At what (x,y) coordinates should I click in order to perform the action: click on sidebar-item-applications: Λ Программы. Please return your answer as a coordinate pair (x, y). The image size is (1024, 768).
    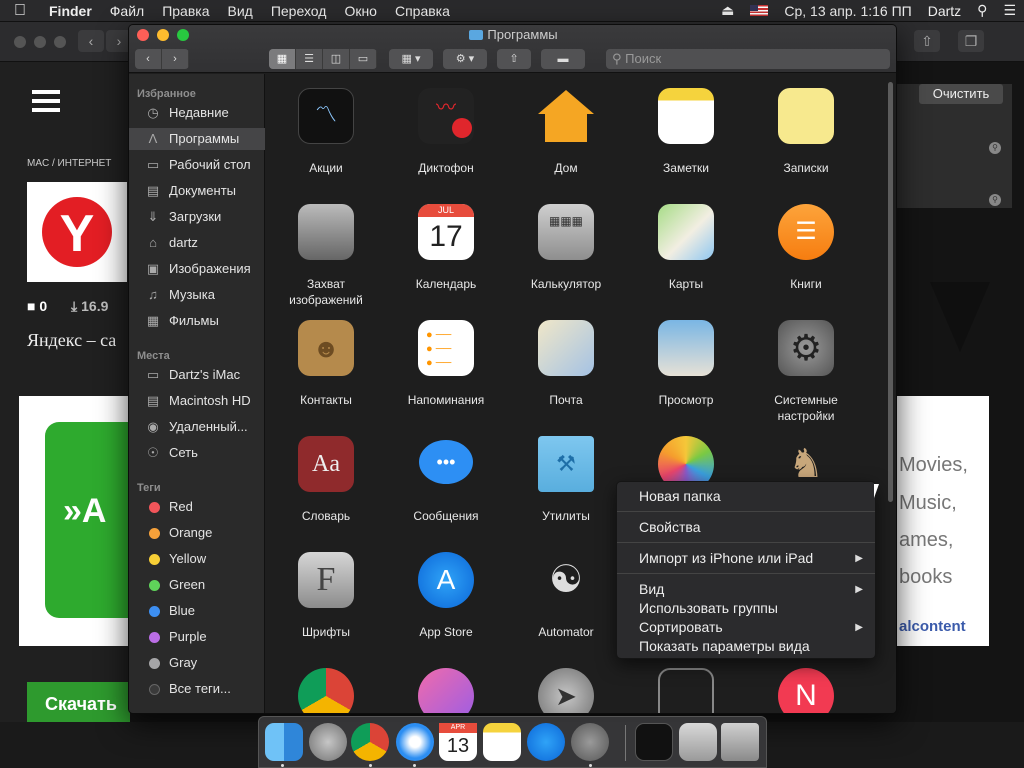
    Looking at the image, I should click on (197, 139).